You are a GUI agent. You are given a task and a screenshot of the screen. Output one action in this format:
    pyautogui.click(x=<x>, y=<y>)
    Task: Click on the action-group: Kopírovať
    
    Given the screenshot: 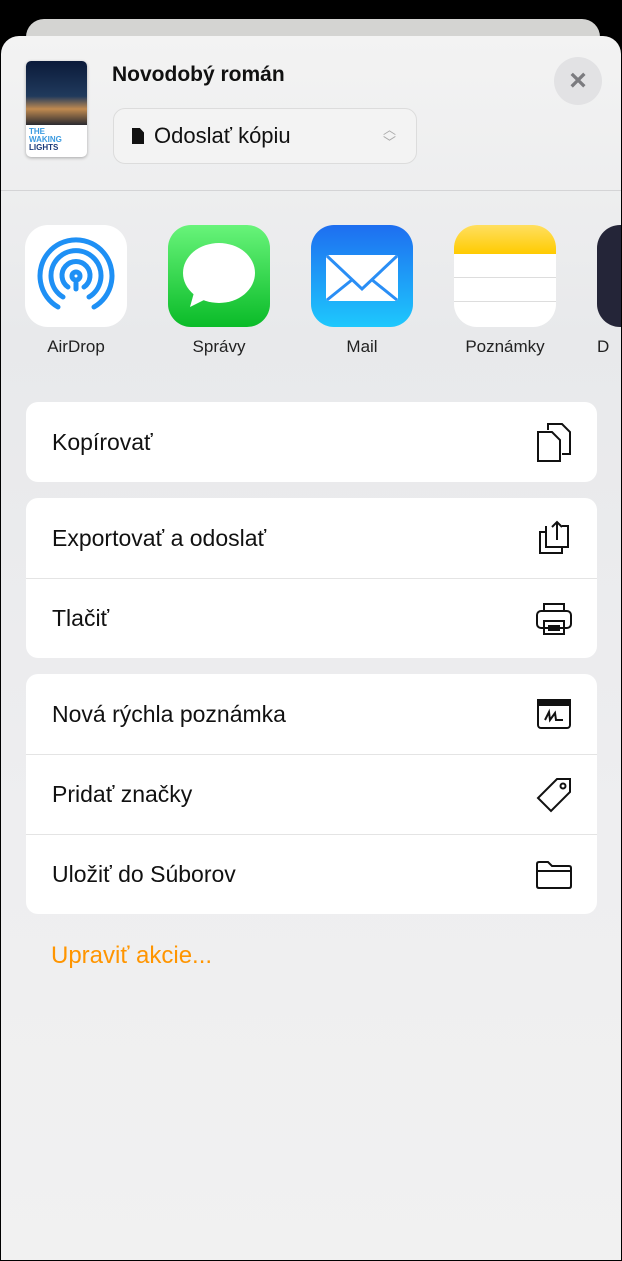 What is the action you would take?
    pyautogui.click(x=311, y=442)
    